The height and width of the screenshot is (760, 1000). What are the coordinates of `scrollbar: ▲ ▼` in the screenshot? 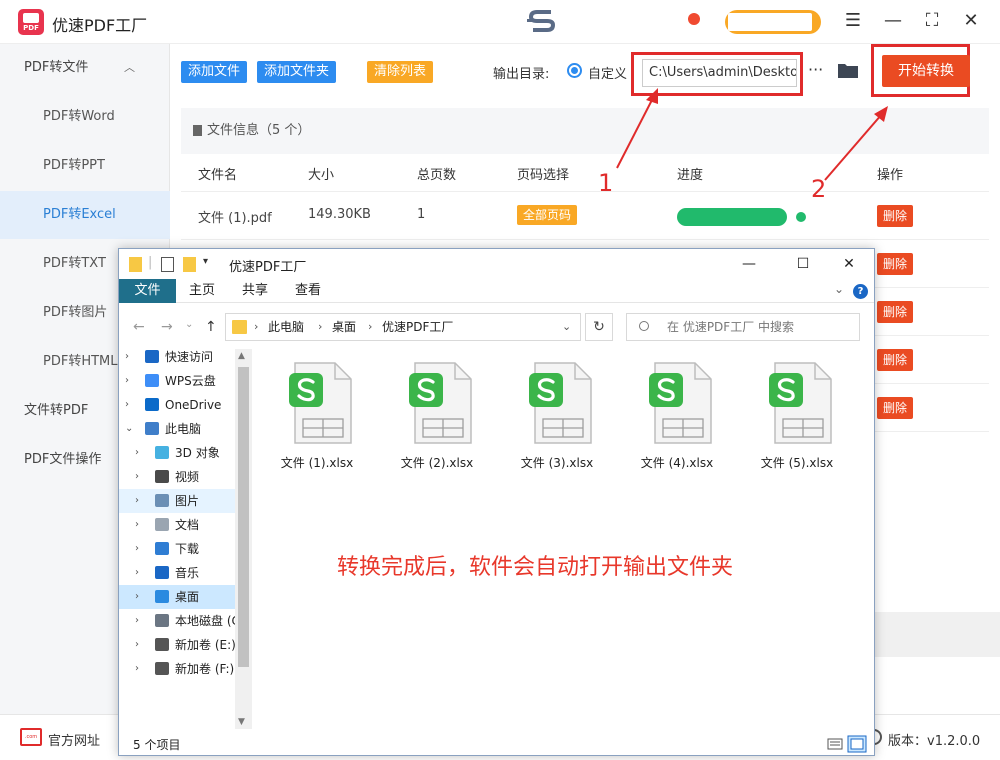 It's located at (243, 539).